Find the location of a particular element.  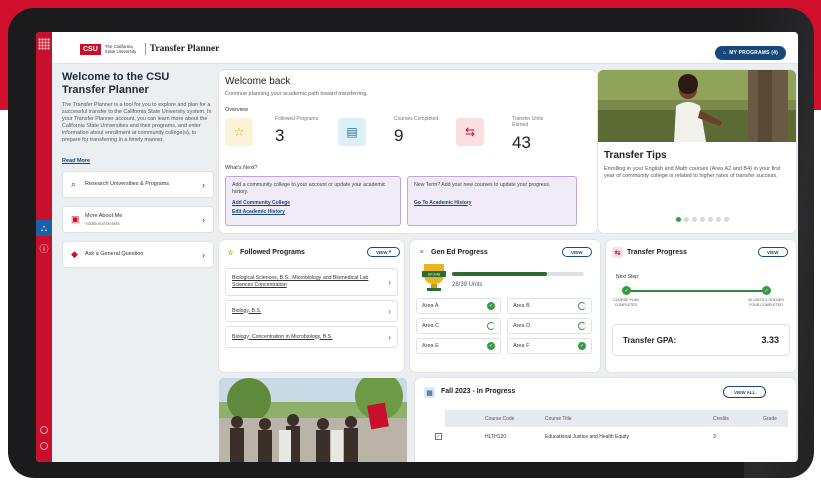

chat-icon: ◆ is located at coordinates (74, 254).